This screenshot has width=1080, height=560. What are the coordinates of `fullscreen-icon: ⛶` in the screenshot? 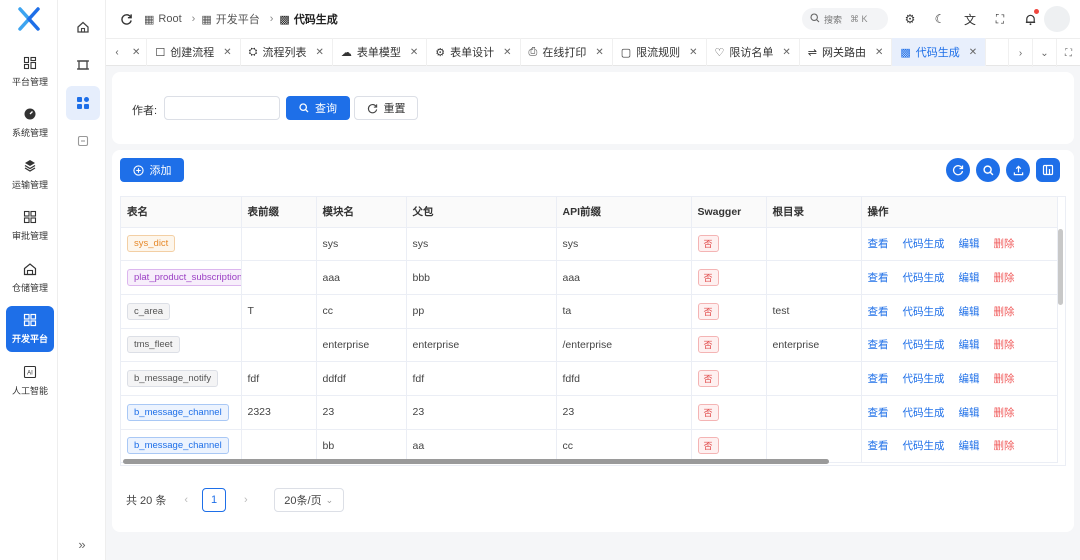 It's located at (1000, 19).